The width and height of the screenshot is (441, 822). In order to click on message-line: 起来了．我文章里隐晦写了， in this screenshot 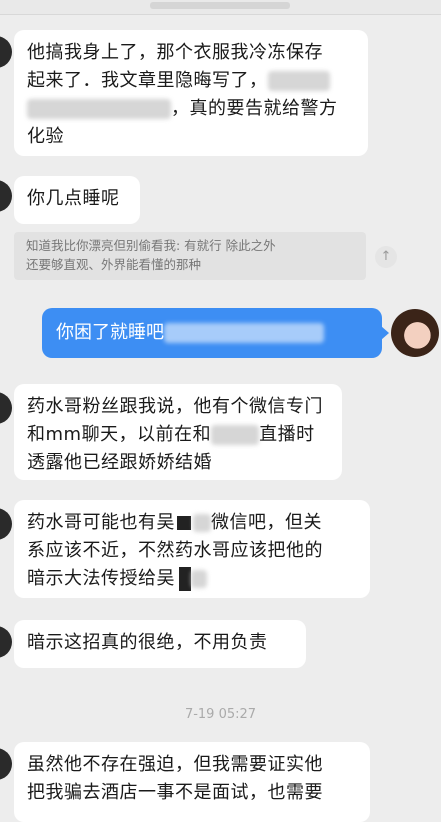, I will do `click(191, 81)`.